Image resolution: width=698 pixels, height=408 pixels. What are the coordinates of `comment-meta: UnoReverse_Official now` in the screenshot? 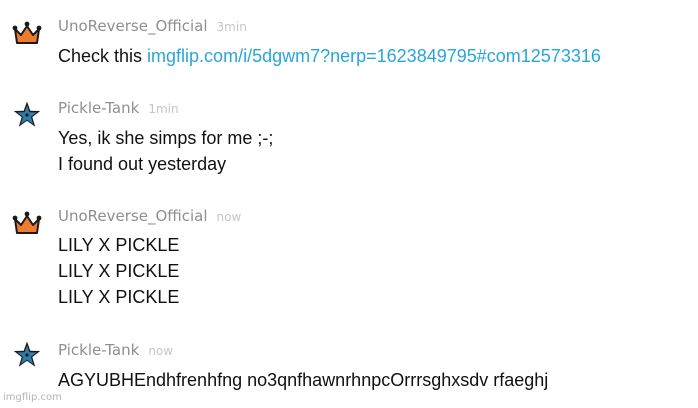 It's located at (149, 216).